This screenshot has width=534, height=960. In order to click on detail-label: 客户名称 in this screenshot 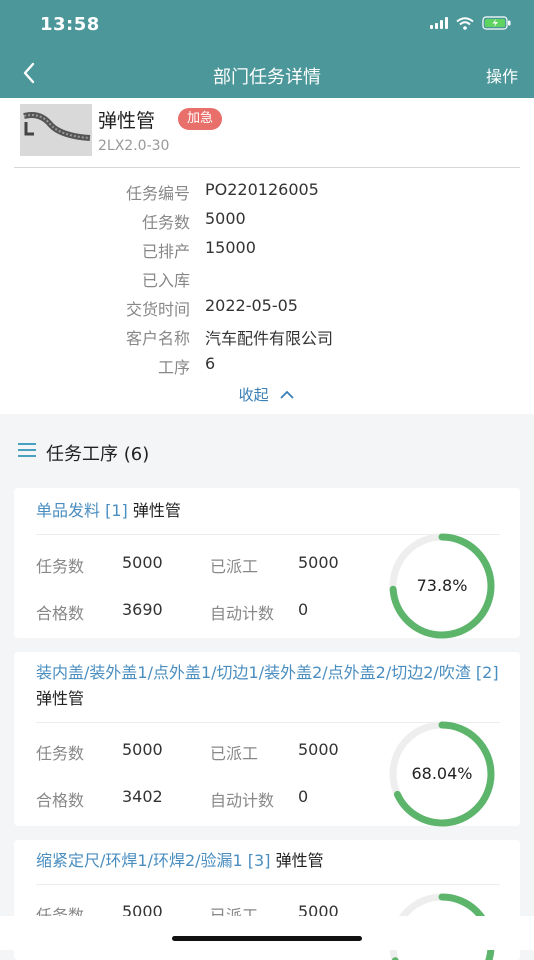, I will do `click(157, 338)`.